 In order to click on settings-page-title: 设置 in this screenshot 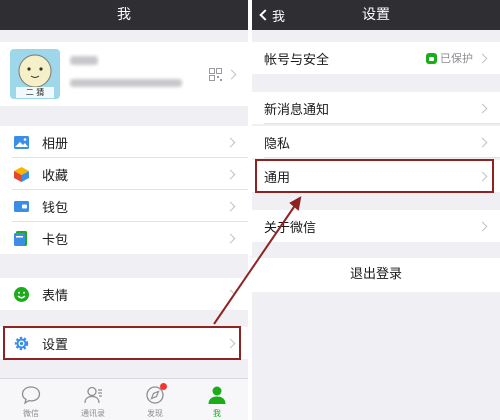, I will do `click(376, 15)`.